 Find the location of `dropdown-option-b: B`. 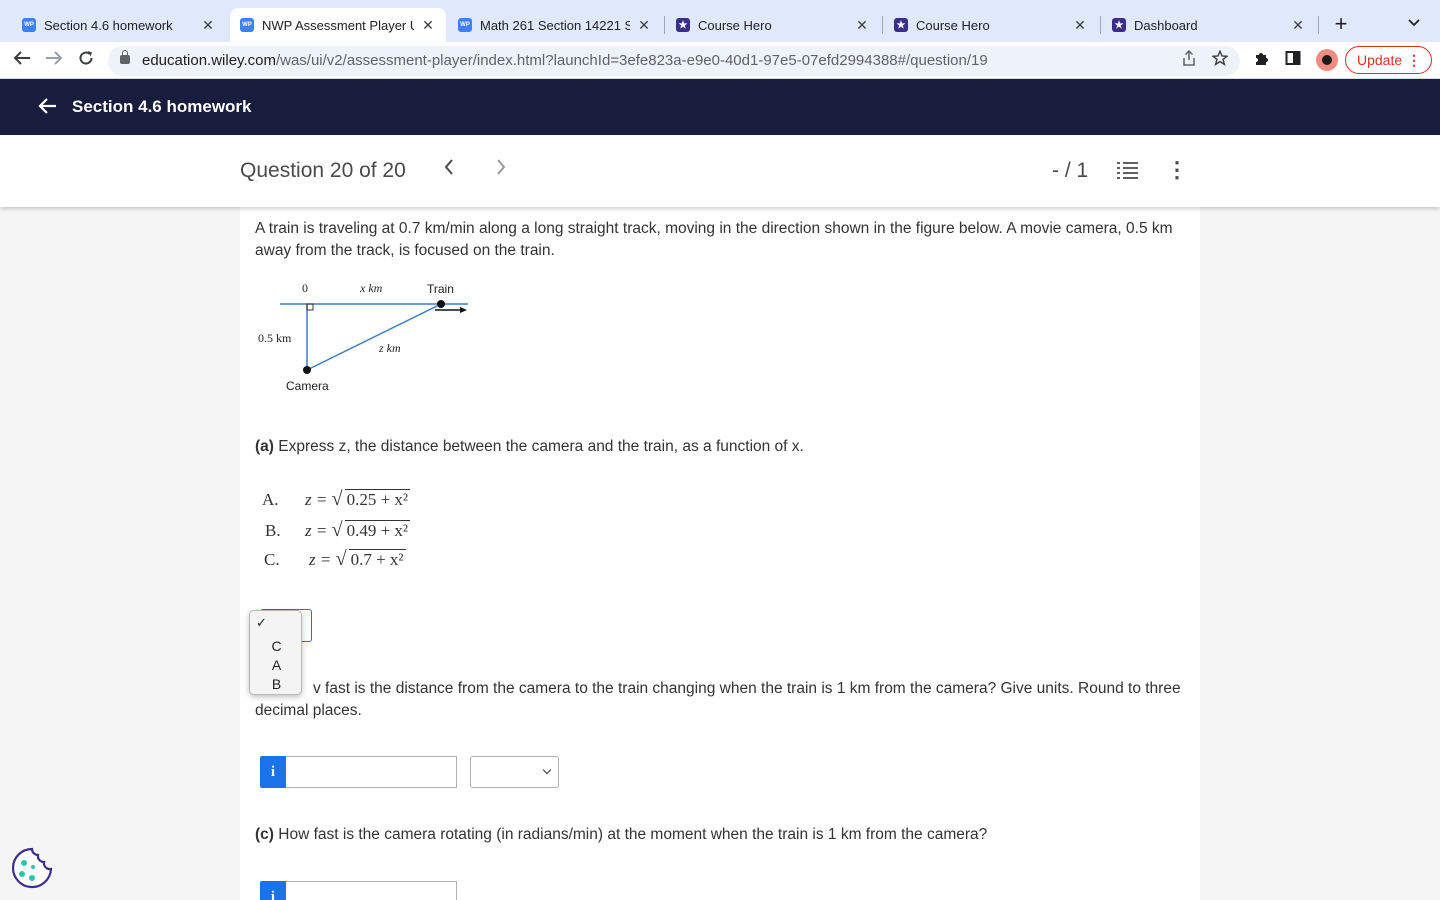

dropdown-option-b: B is located at coordinates (276, 684).